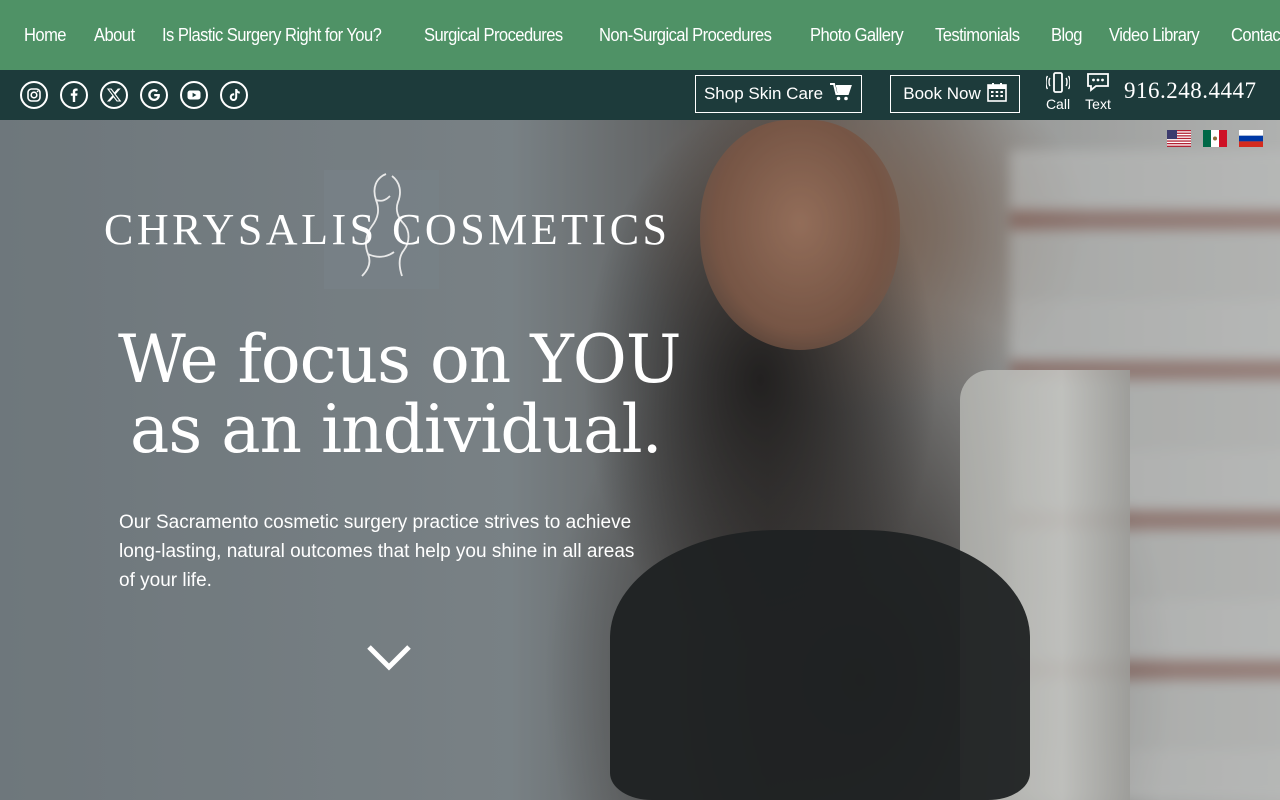  Describe the element at coordinates (387, 229) in the screenshot. I see `brand-logo: CHRYSALIS COSMETICS` at that location.